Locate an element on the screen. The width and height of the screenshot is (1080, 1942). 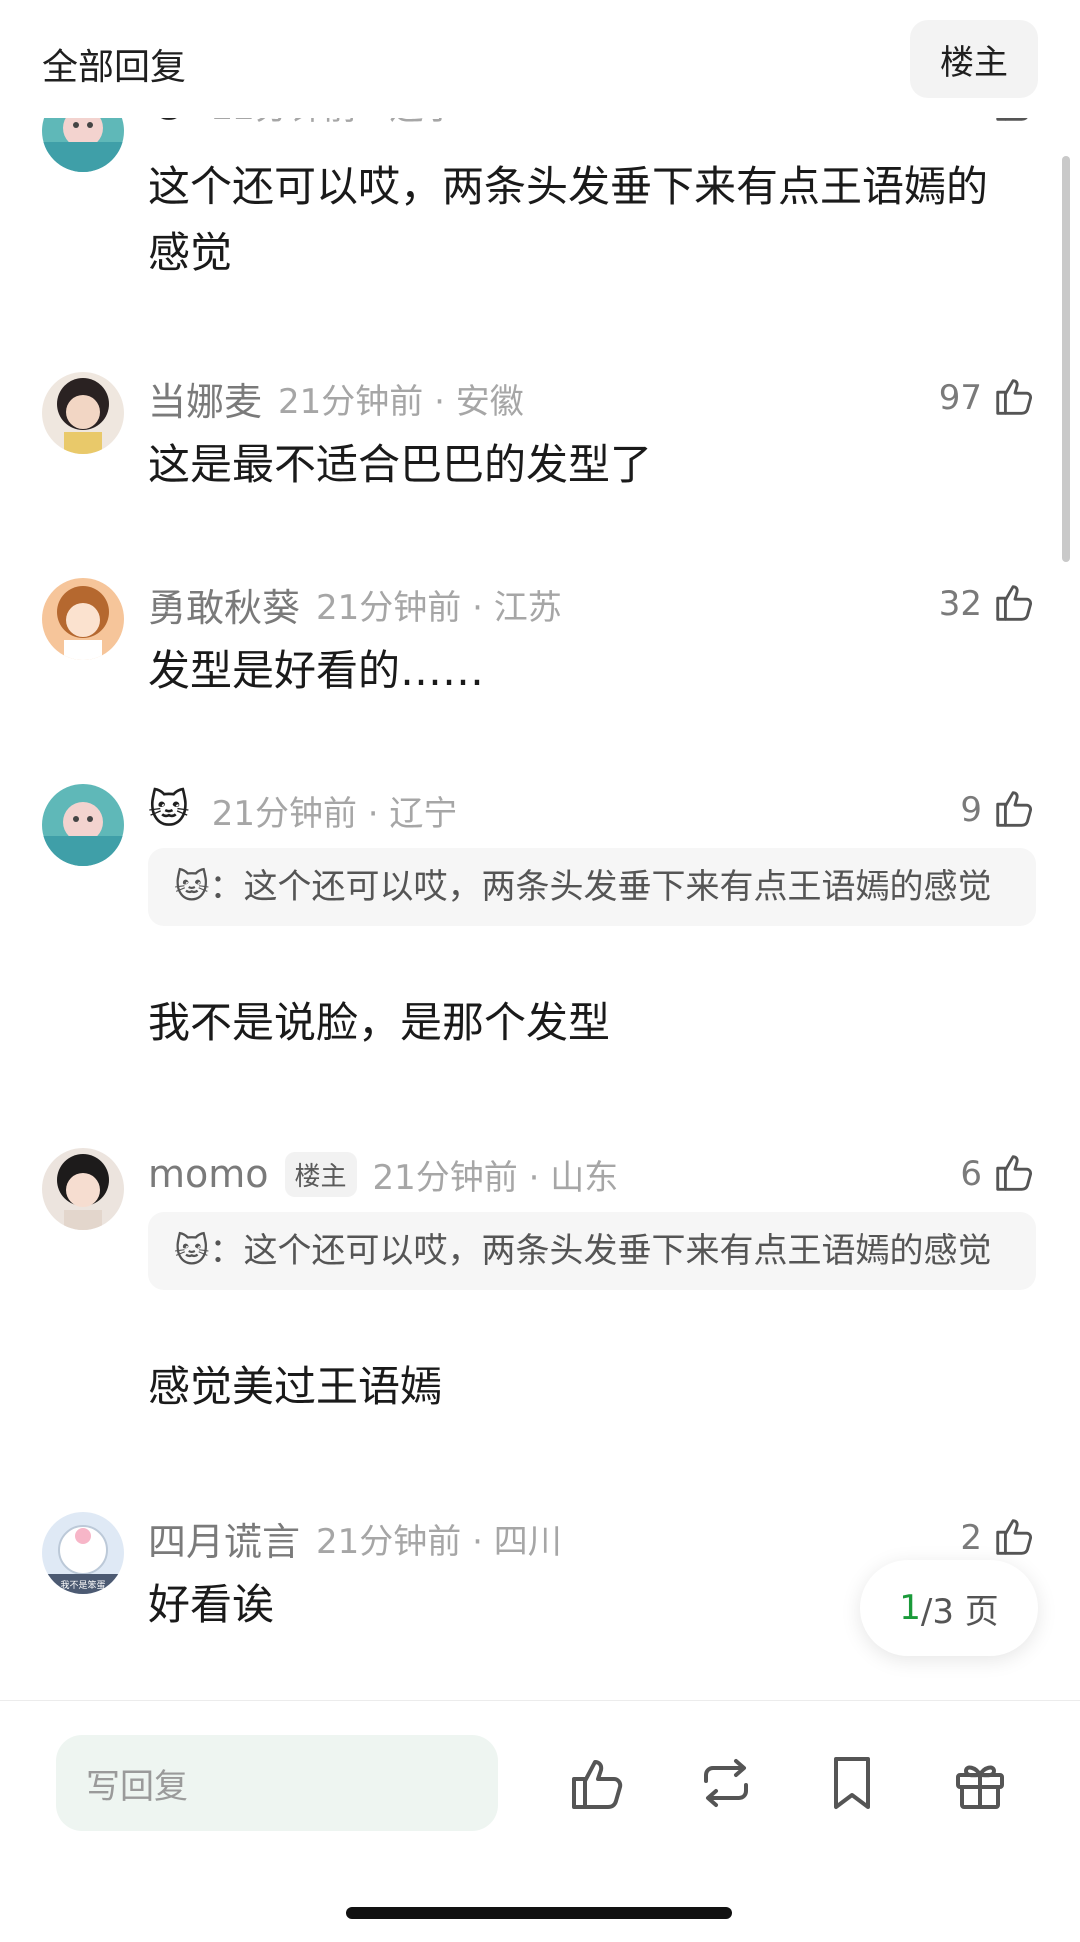
current-page: 1 is located at coordinates (910, 1608).